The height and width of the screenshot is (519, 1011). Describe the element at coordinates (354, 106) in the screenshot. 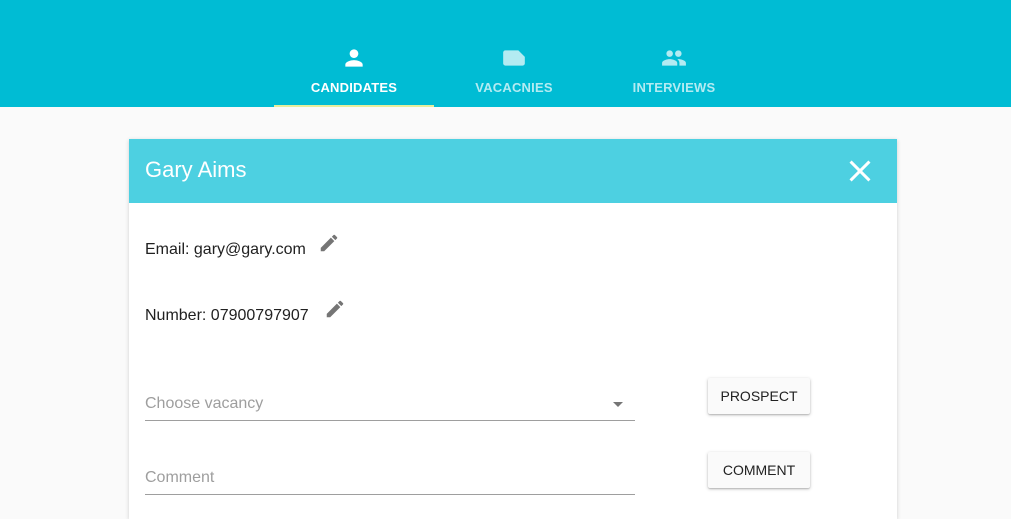

I see `active-tab-indicator` at that location.